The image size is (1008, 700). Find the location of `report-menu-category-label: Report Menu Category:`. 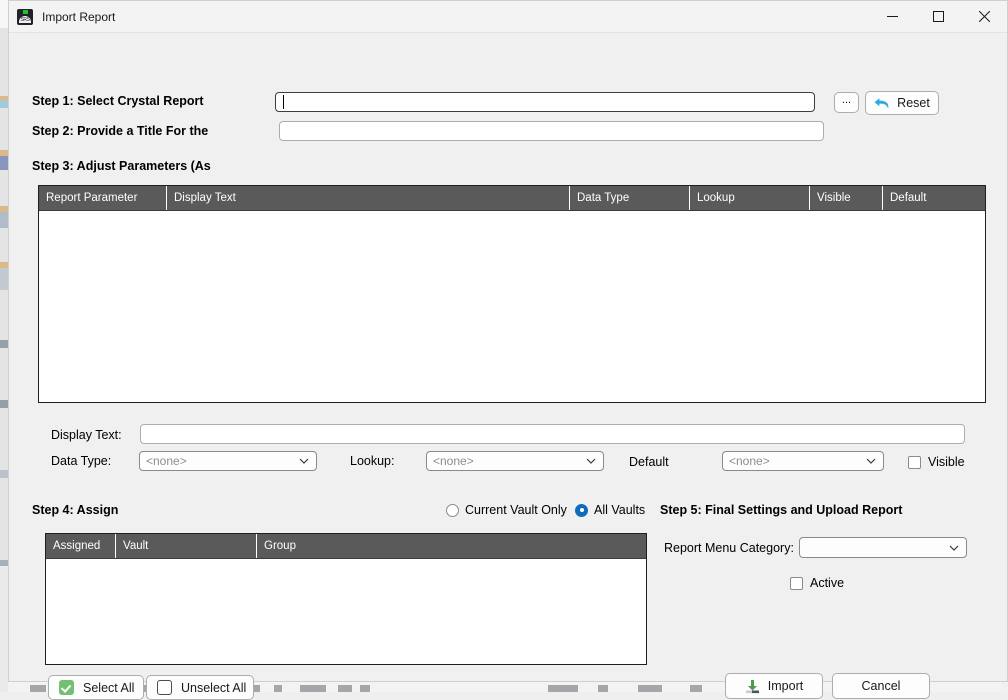

report-menu-category-label: Report Menu Category: is located at coordinates (729, 548).